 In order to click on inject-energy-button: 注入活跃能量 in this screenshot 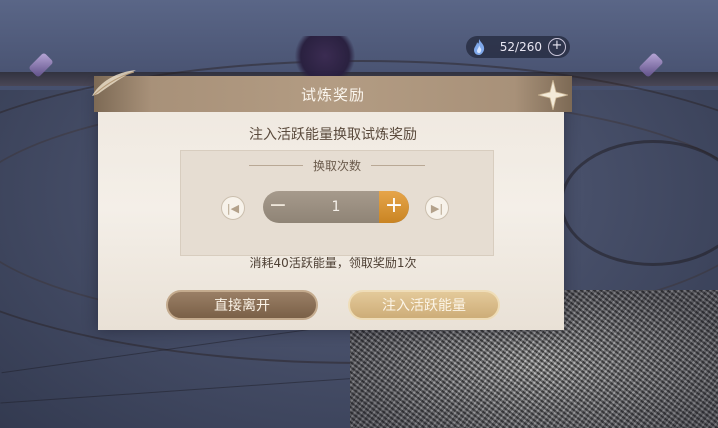, I will do `click(424, 305)`.